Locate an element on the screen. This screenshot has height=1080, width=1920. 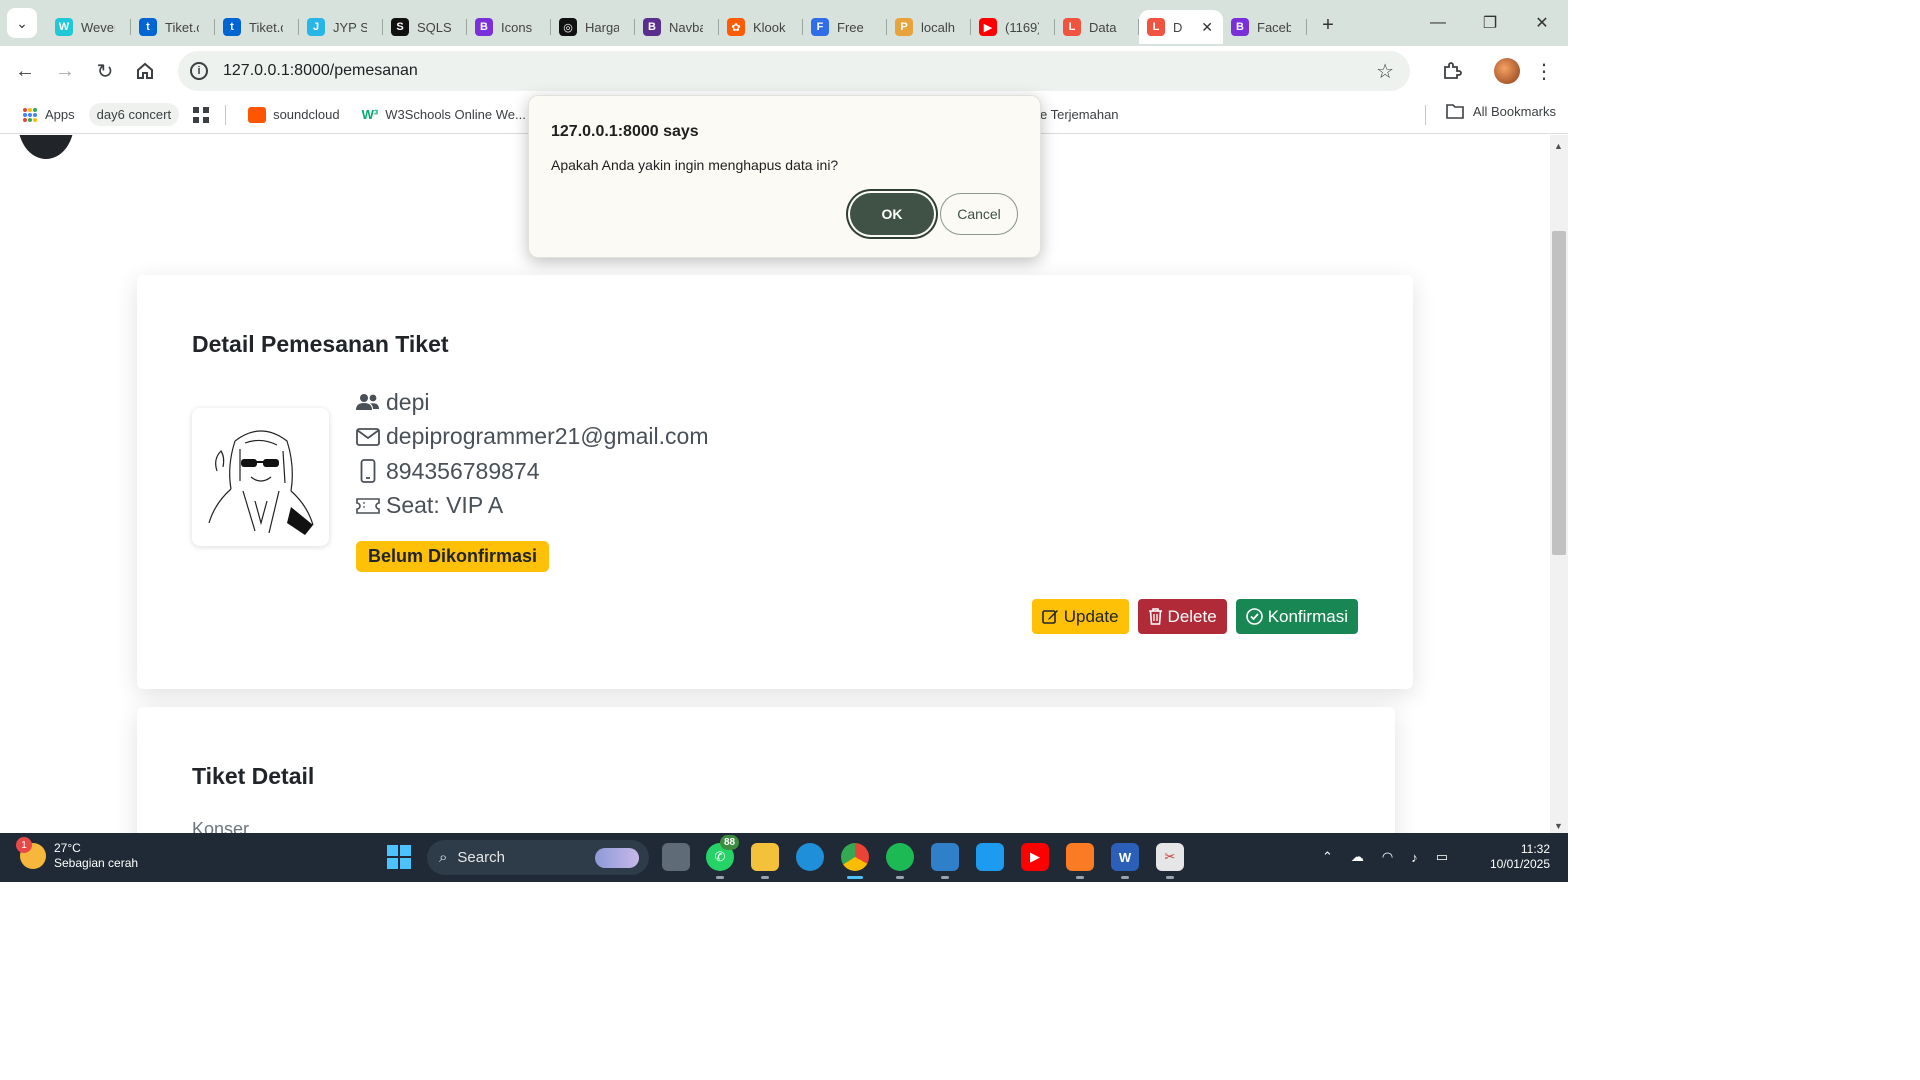
tab-favicon-icon: B is located at coordinates (652, 27).